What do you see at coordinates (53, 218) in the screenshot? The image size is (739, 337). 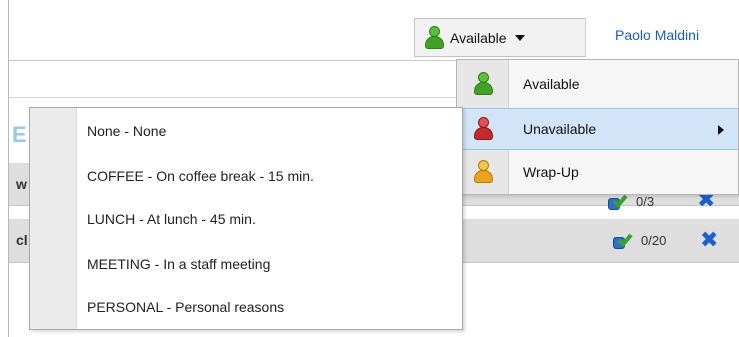 I see `menu-icon-gutter` at bounding box center [53, 218].